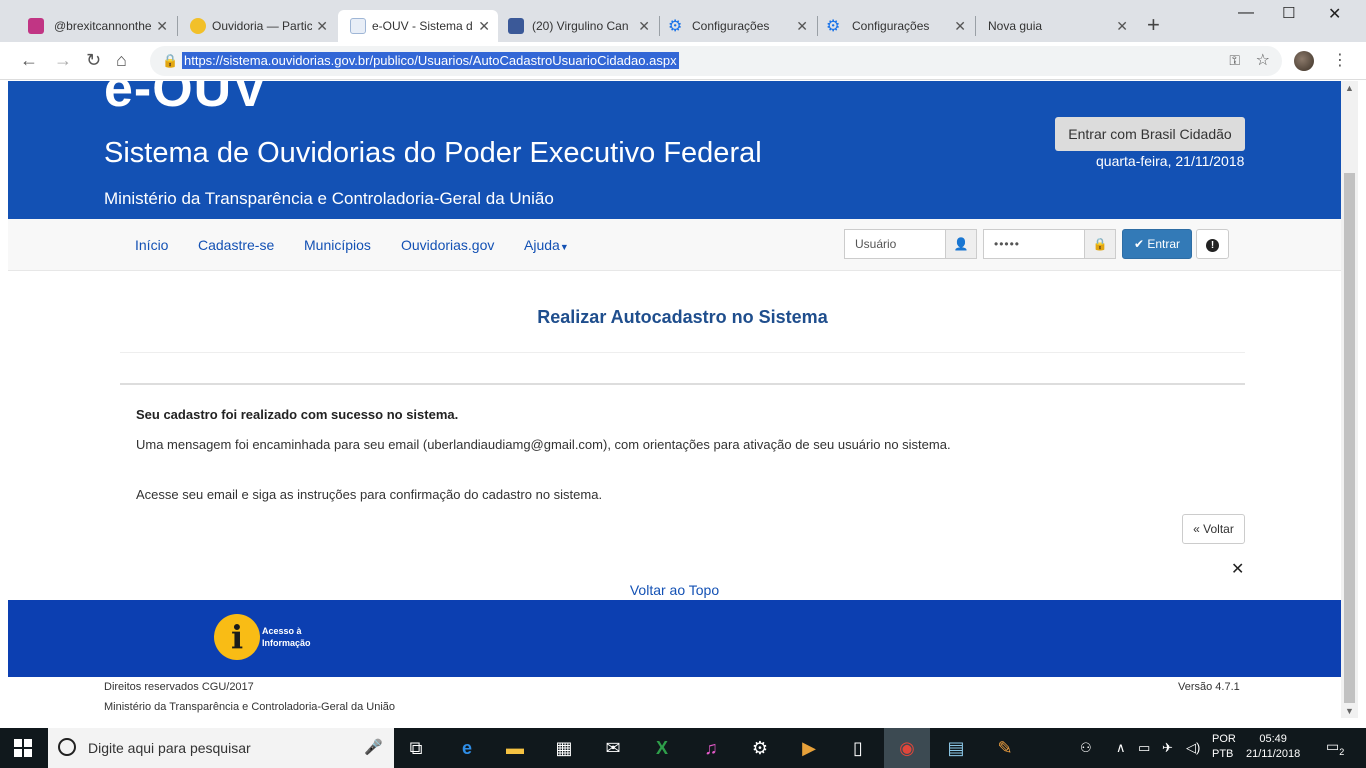 The height and width of the screenshot is (768, 1366). What do you see at coordinates (337, 245) in the screenshot?
I see `nav-item-municipios: Municípios` at bounding box center [337, 245].